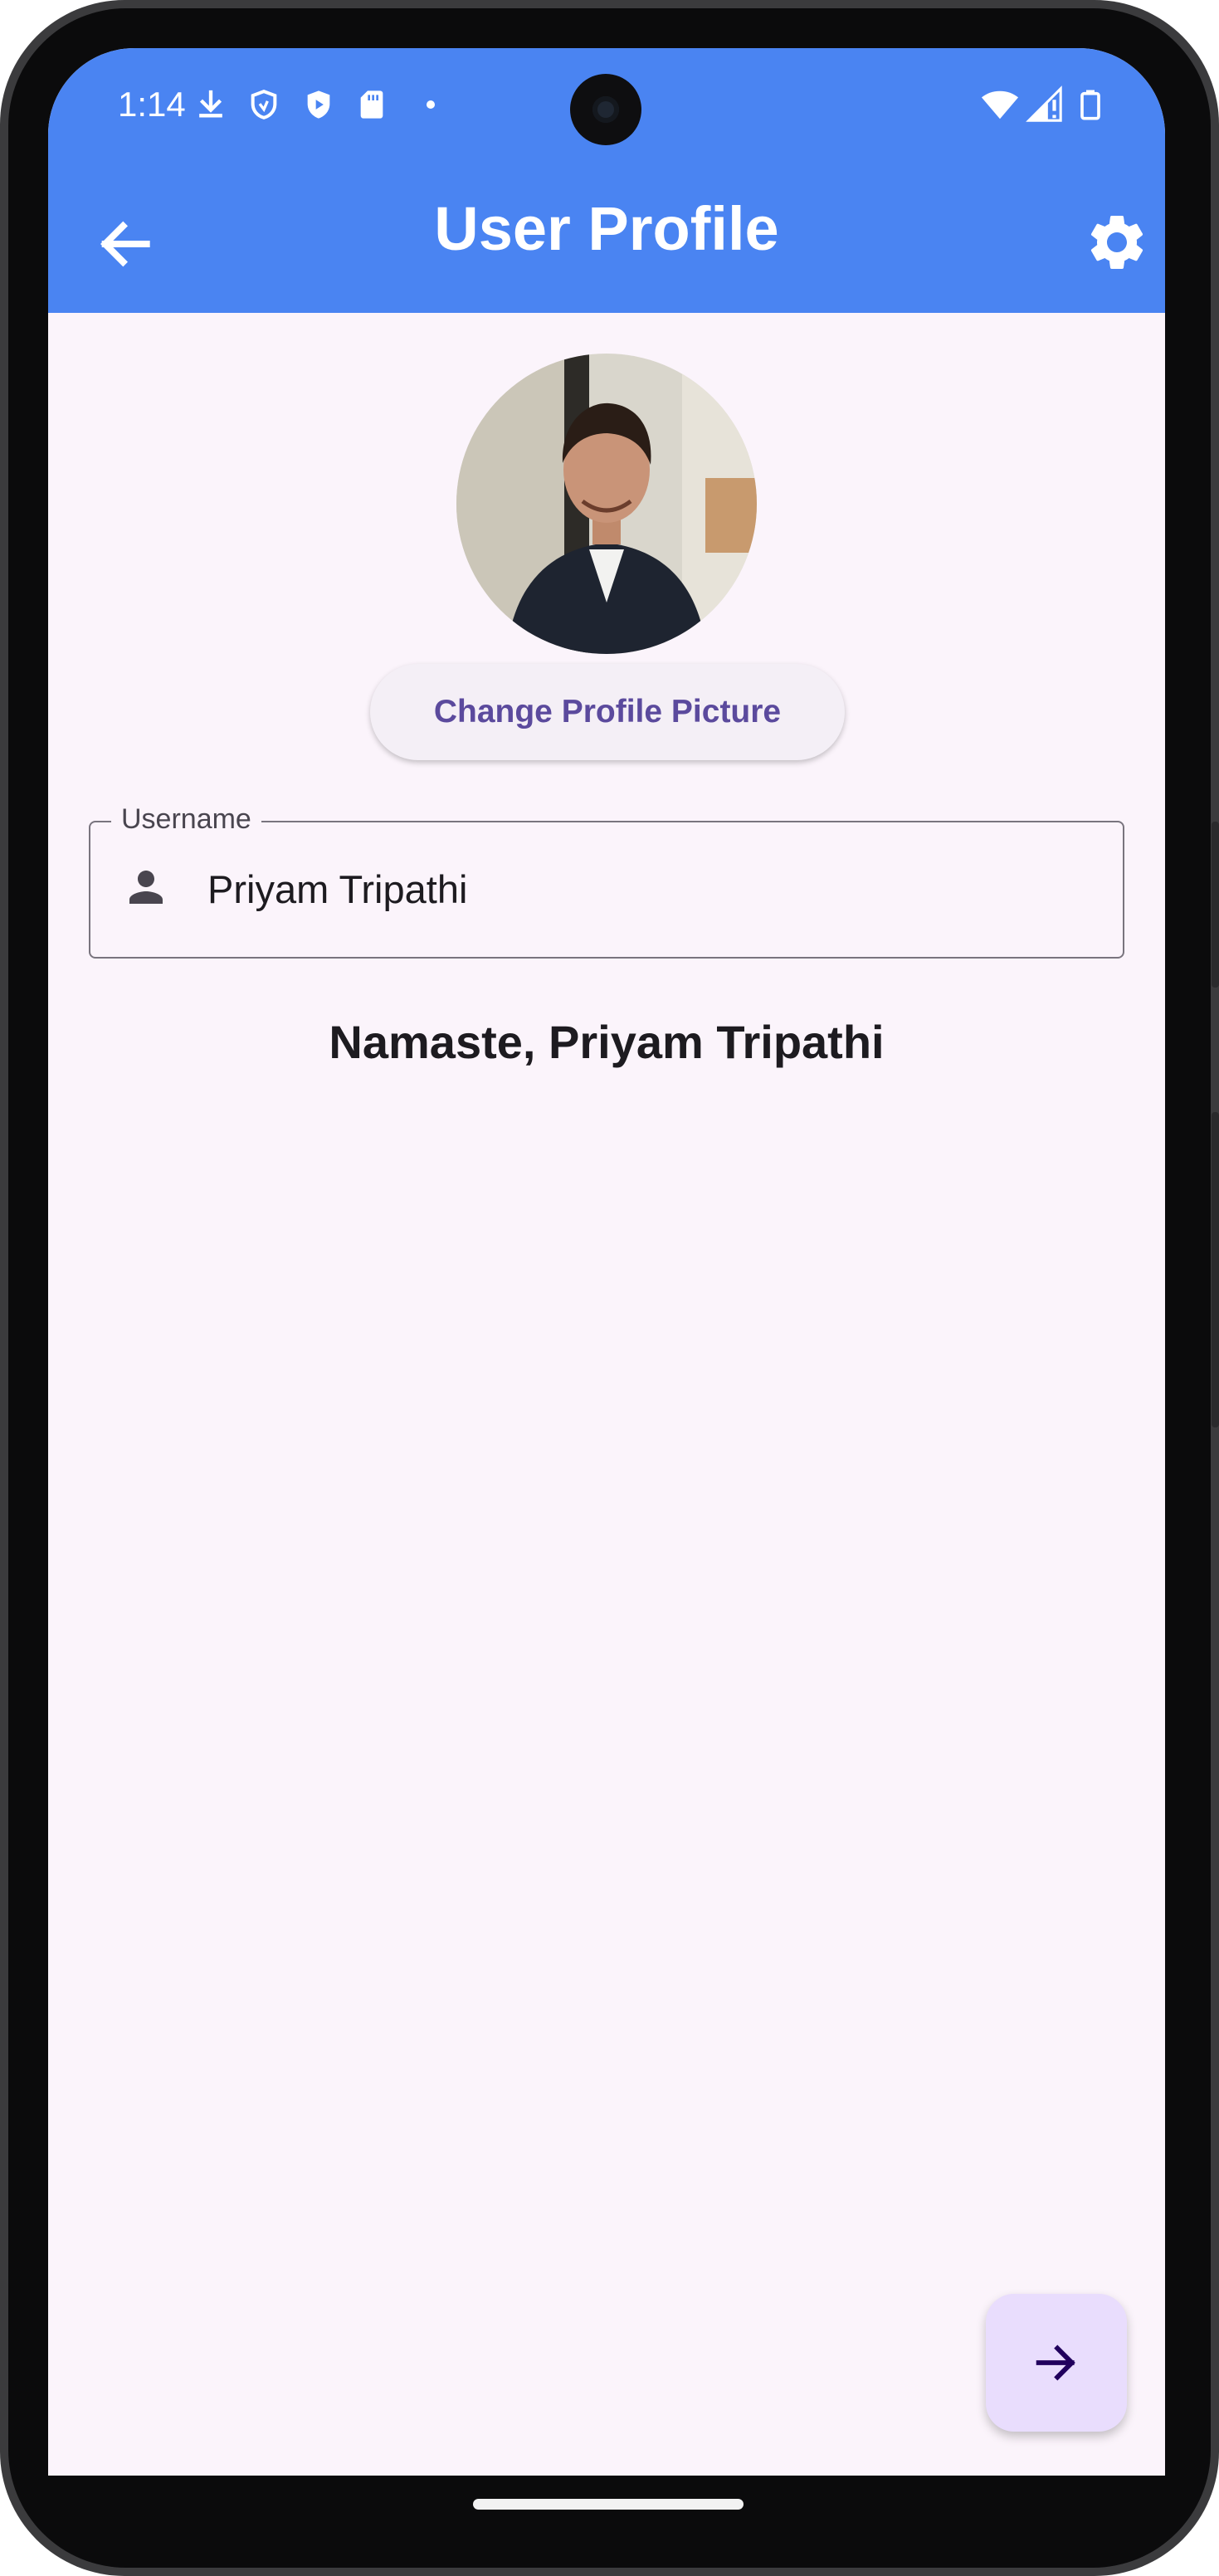 This screenshot has width=1219, height=2576. What do you see at coordinates (264, 105) in the screenshot?
I see `shield-outline-icon` at bounding box center [264, 105].